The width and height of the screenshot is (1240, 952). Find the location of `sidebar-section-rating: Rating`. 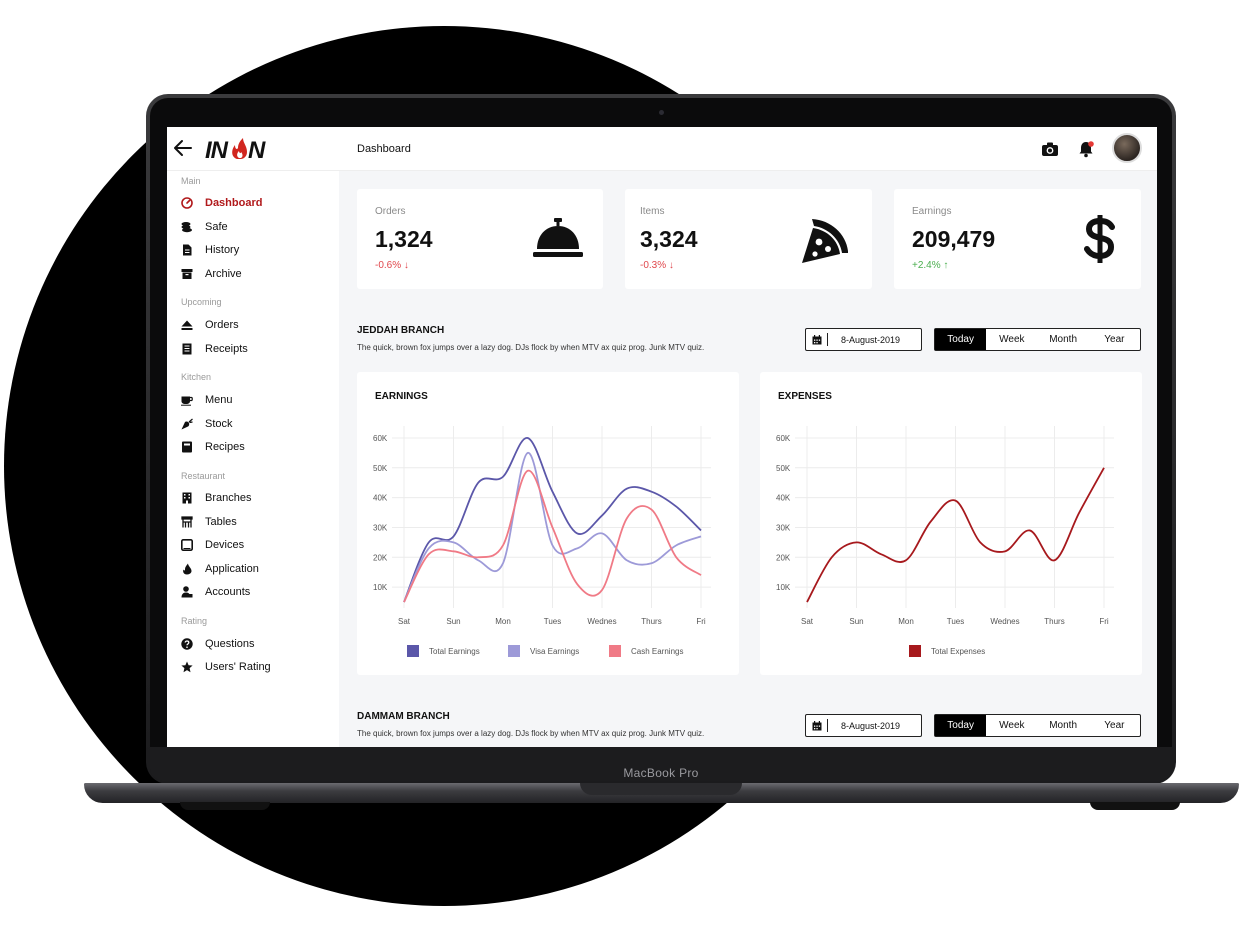

sidebar-section-rating: Rating is located at coordinates (194, 621).